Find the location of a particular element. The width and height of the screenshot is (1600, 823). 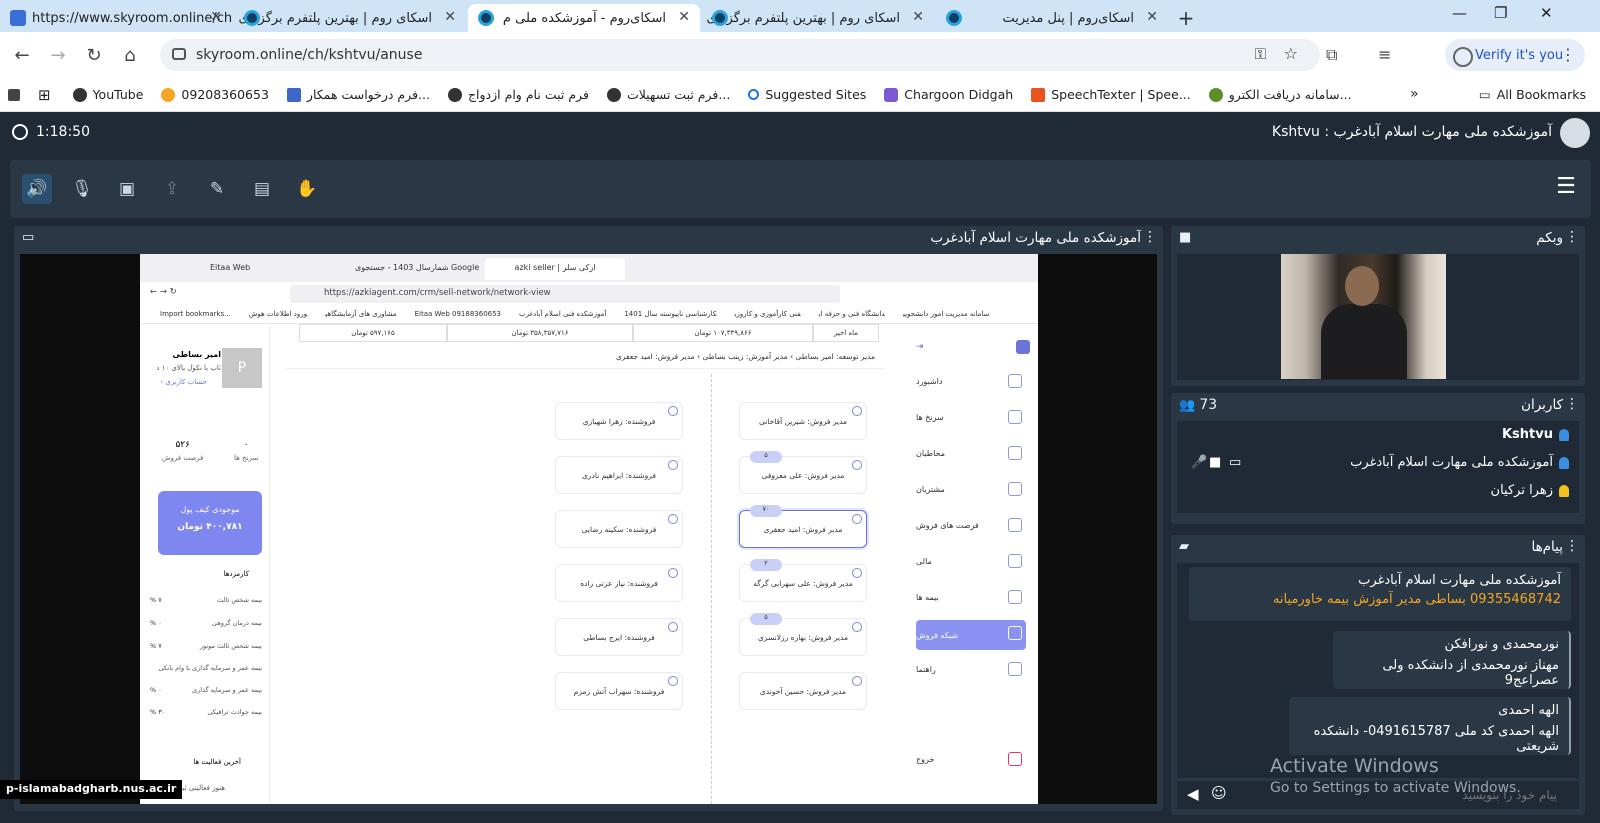

manager-card: ۵ مدیر فروش: علی معروفی is located at coordinates (803, 472).